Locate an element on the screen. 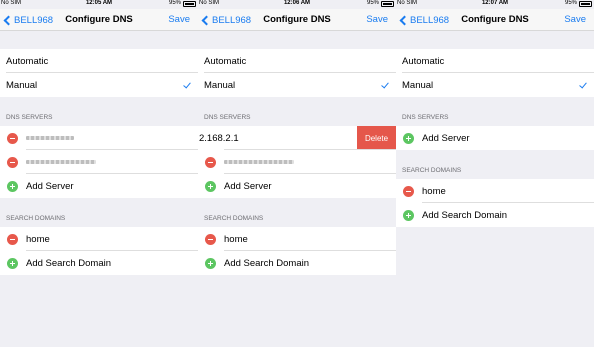  status-bar: No SIM 12:06 AM 95% is located at coordinates (297, 4).